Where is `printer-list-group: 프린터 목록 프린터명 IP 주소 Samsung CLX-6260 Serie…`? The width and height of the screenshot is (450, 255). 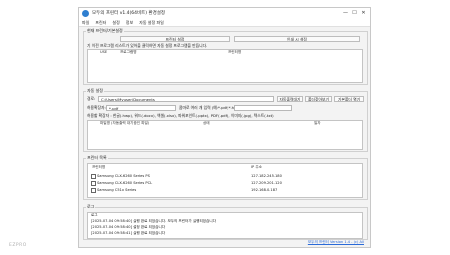 printer-list-group: 프린터 목록 프린터명 IP 주소 Samsung CLX-6260 Serie… is located at coordinates (225, 177).